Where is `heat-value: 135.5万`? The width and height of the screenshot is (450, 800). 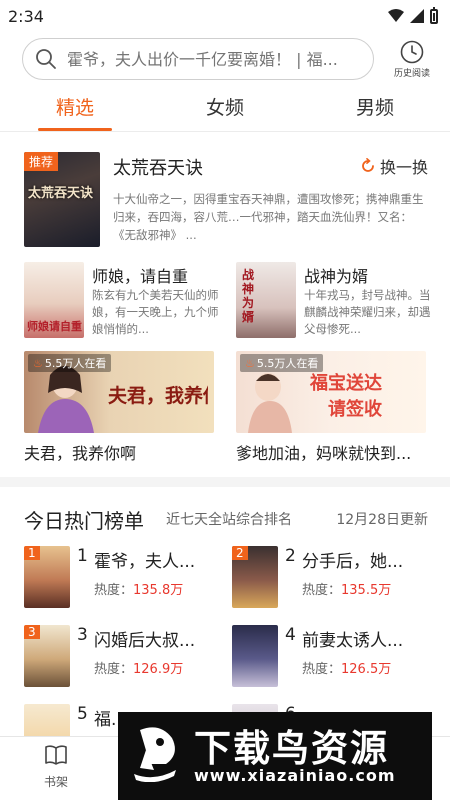
heat-value: 135.5万 is located at coordinates (366, 590).